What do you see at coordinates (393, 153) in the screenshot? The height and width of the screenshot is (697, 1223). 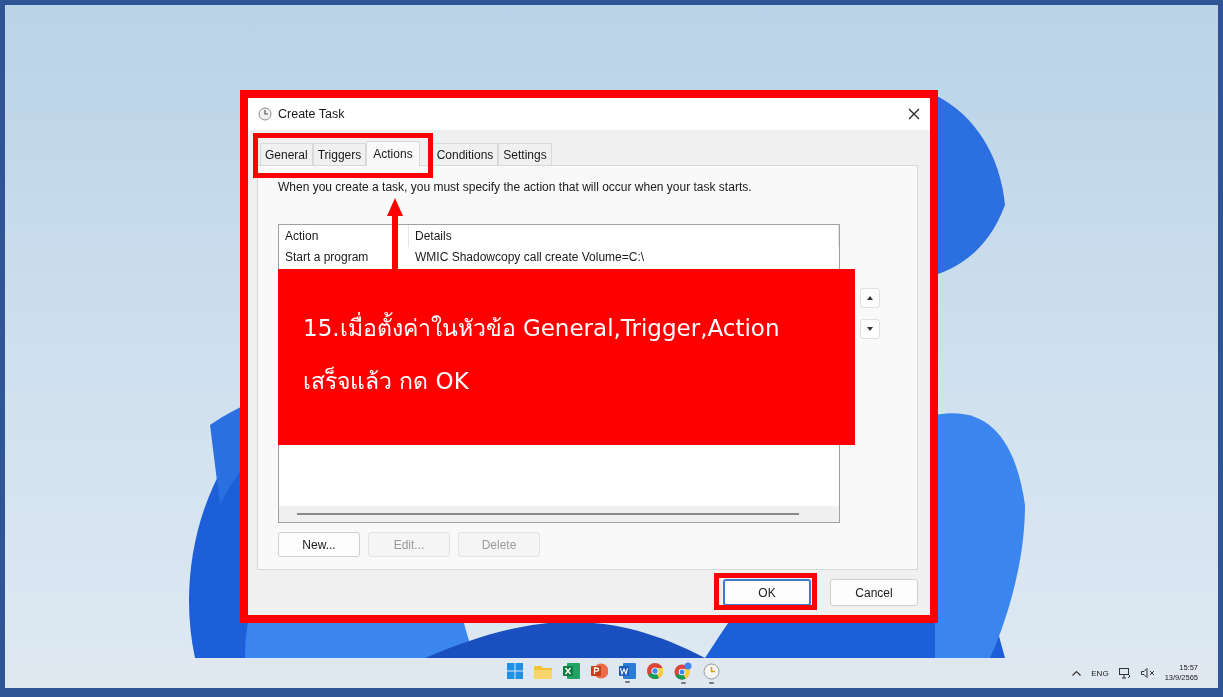 I see `tab: Actions` at bounding box center [393, 153].